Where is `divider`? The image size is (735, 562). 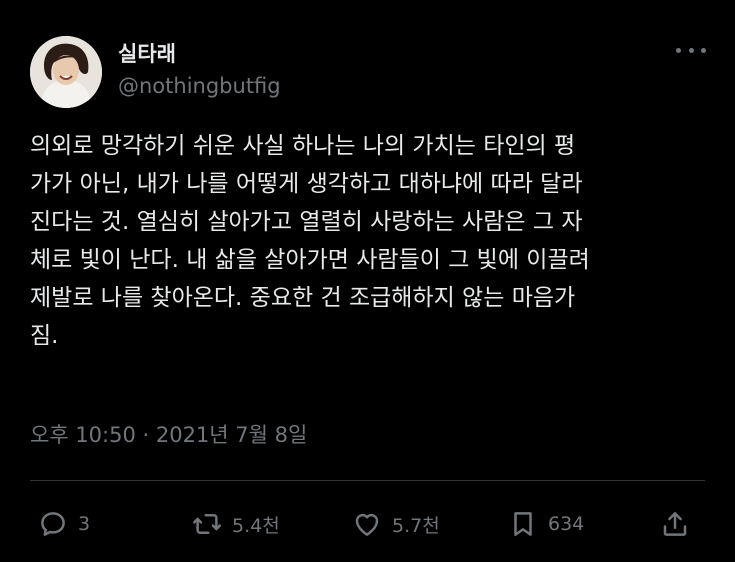 divider is located at coordinates (367, 480).